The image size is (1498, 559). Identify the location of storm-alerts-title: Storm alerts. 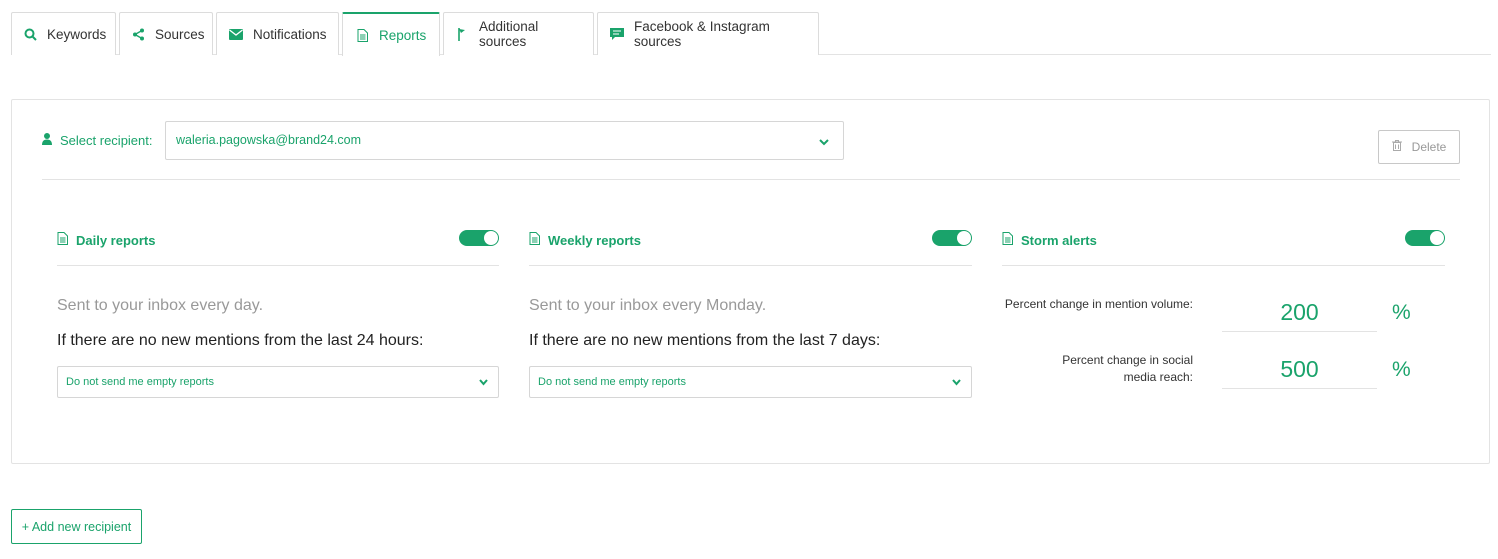
(1049, 240).